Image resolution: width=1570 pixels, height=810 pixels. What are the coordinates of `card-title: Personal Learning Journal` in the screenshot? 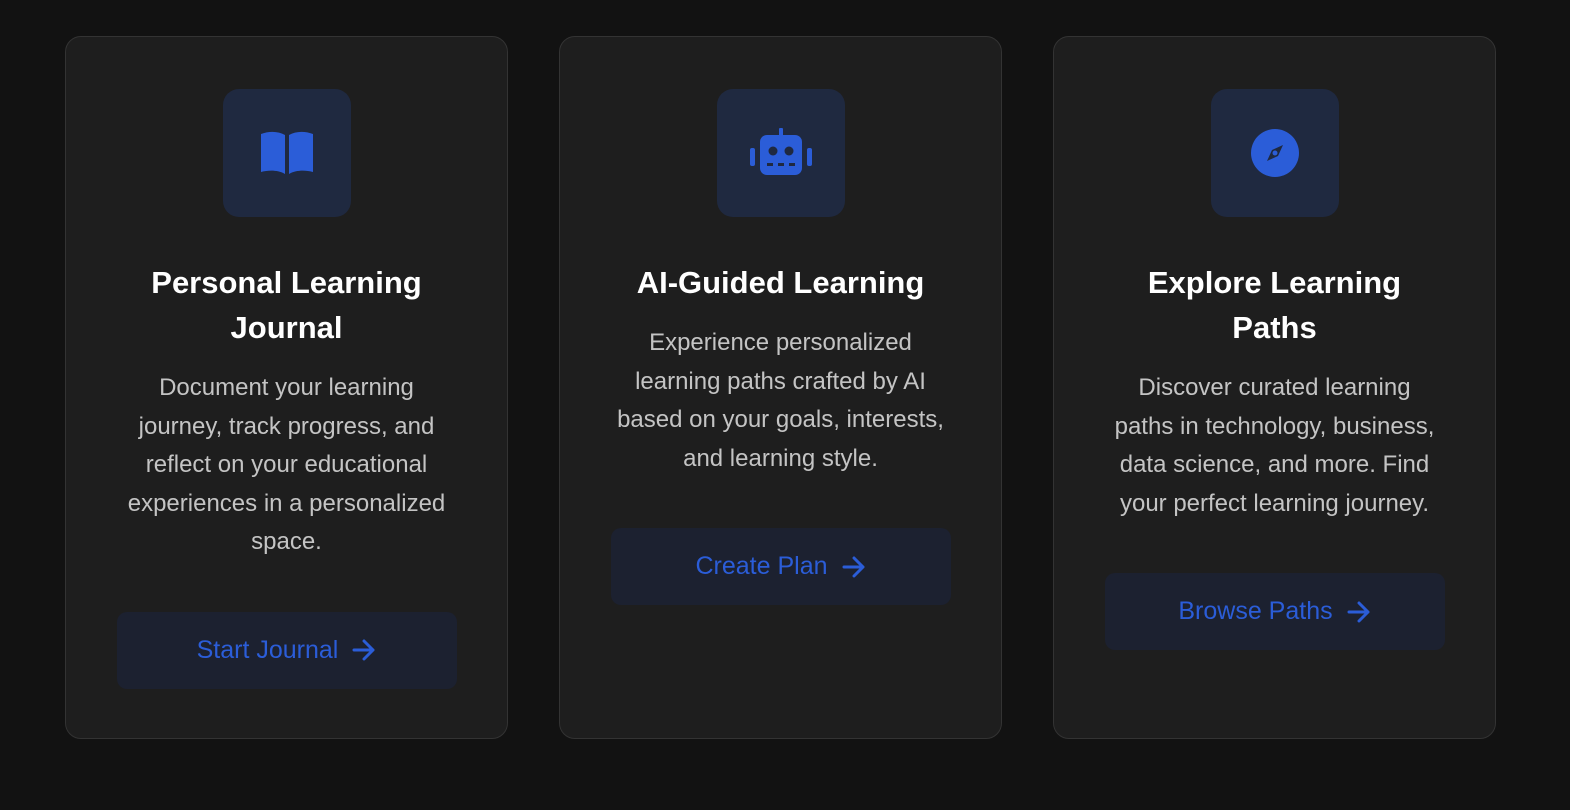 It's located at (286, 305).